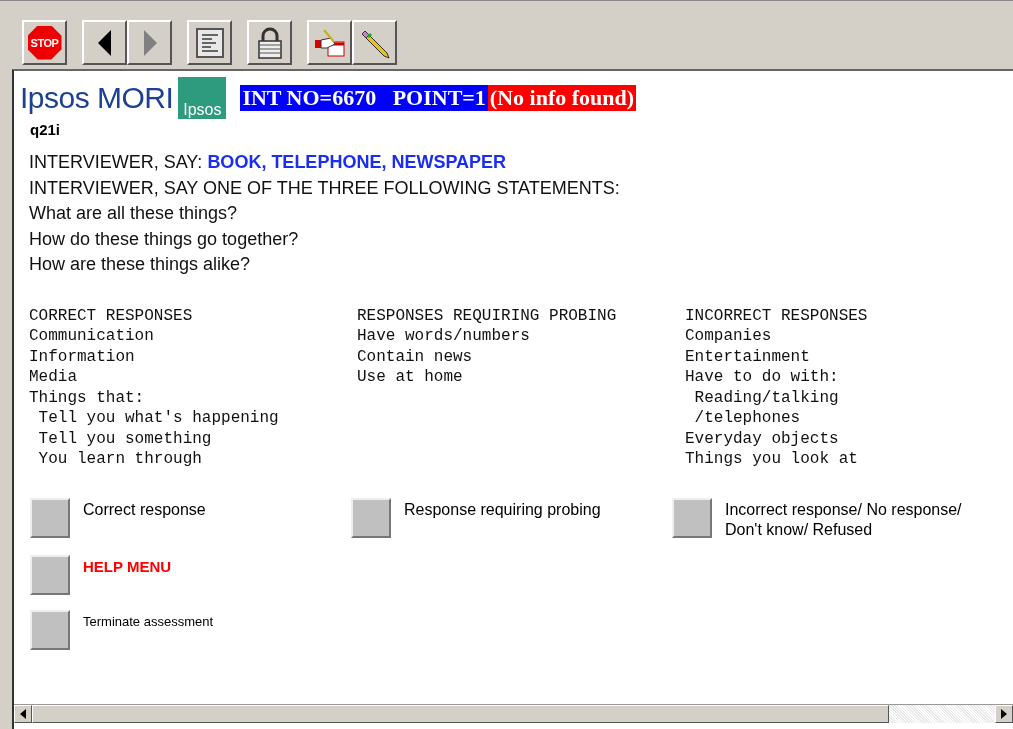 This screenshot has height=729, width=1013. I want to click on scroll-right-icon, so click(1004, 714).